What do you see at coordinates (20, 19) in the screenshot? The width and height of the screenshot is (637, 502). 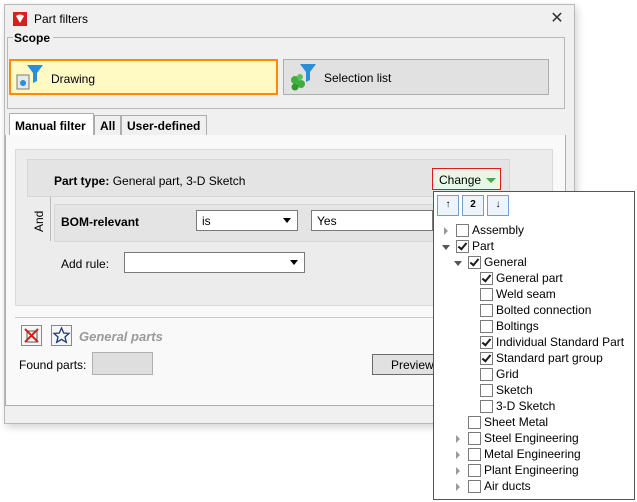 I see `app-logo-icon` at bounding box center [20, 19].